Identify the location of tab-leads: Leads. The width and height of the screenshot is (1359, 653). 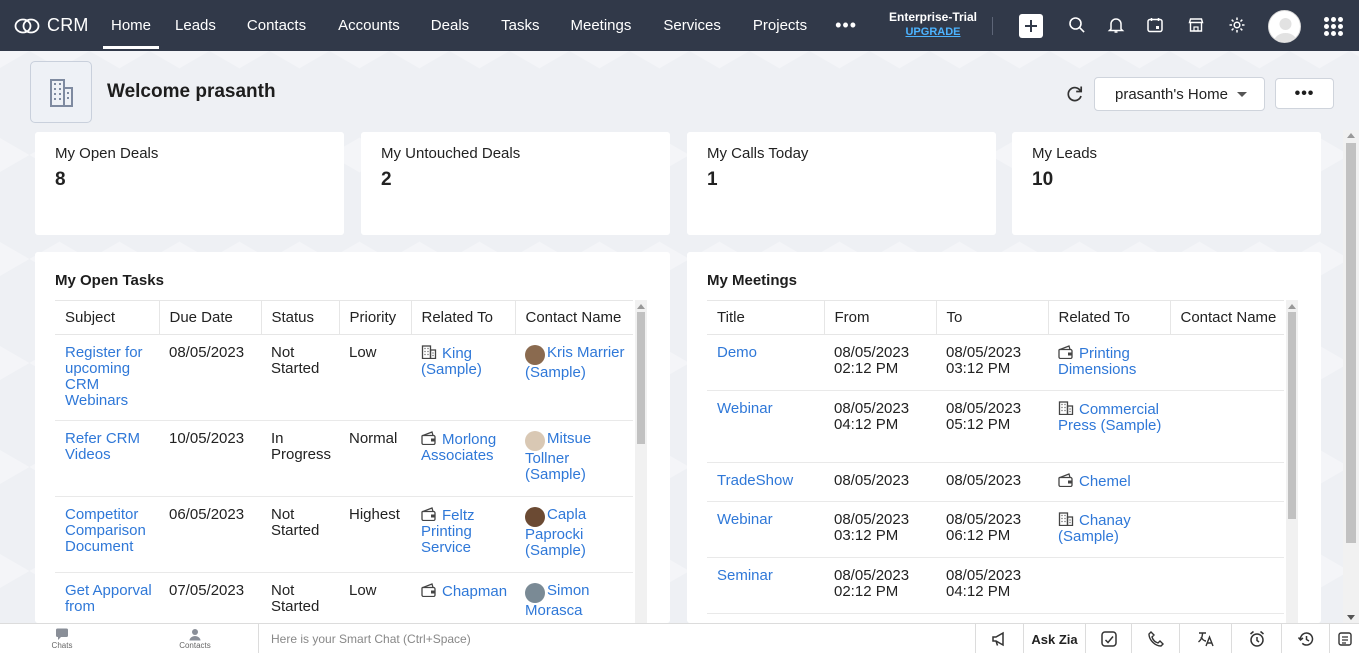
(195, 25).